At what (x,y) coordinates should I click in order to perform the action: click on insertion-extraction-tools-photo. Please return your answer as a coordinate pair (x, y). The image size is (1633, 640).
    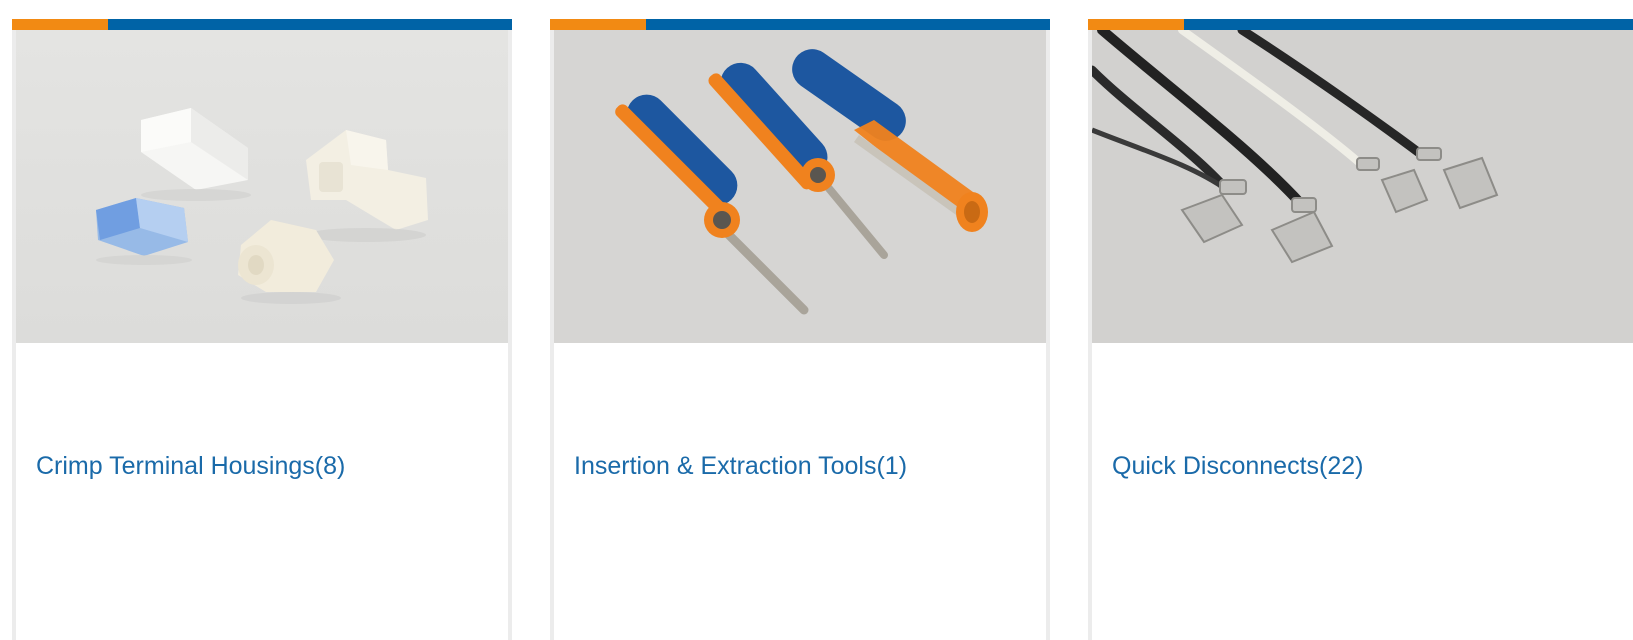
    Looking at the image, I should click on (800, 186).